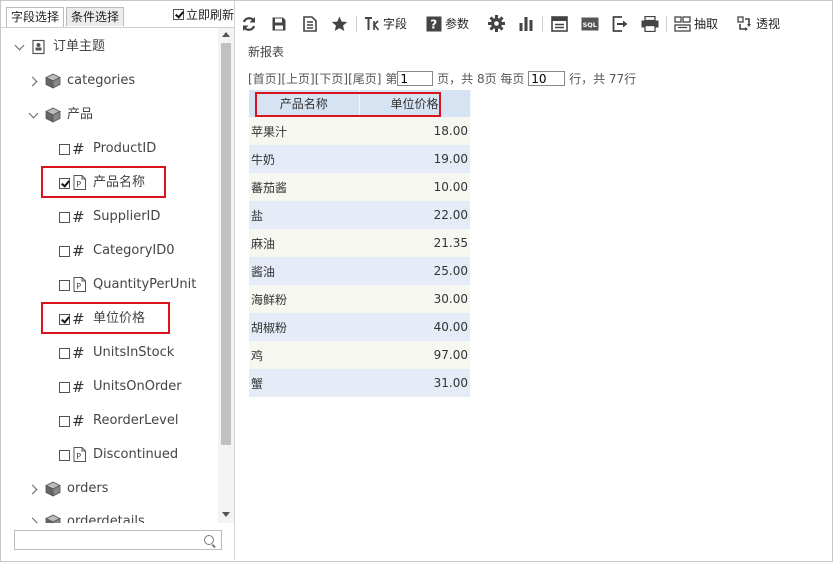  What do you see at coordinates (209, 540) in the screenshot?
I see `search-icon` at bounding box center [209, 540].